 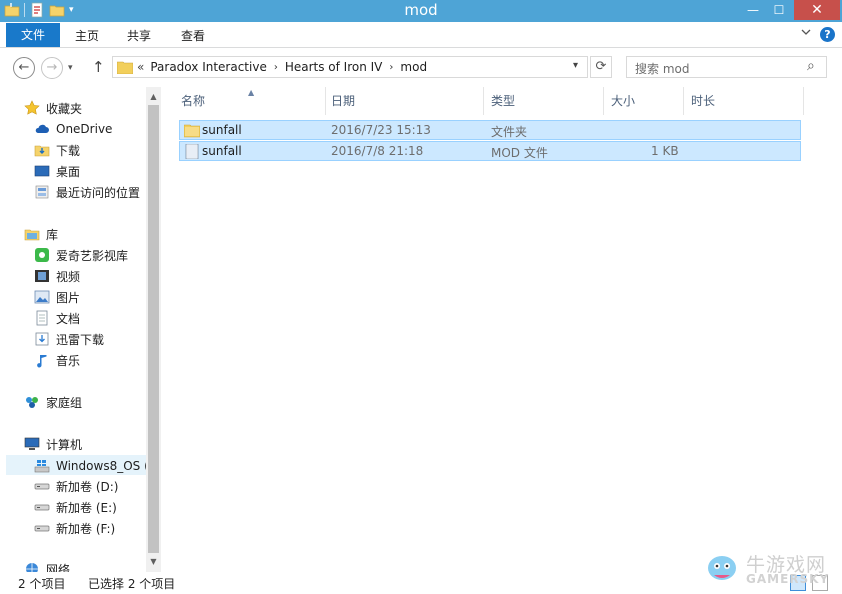 I want to click on tree-network: 网络, so click(x=47, y=565).